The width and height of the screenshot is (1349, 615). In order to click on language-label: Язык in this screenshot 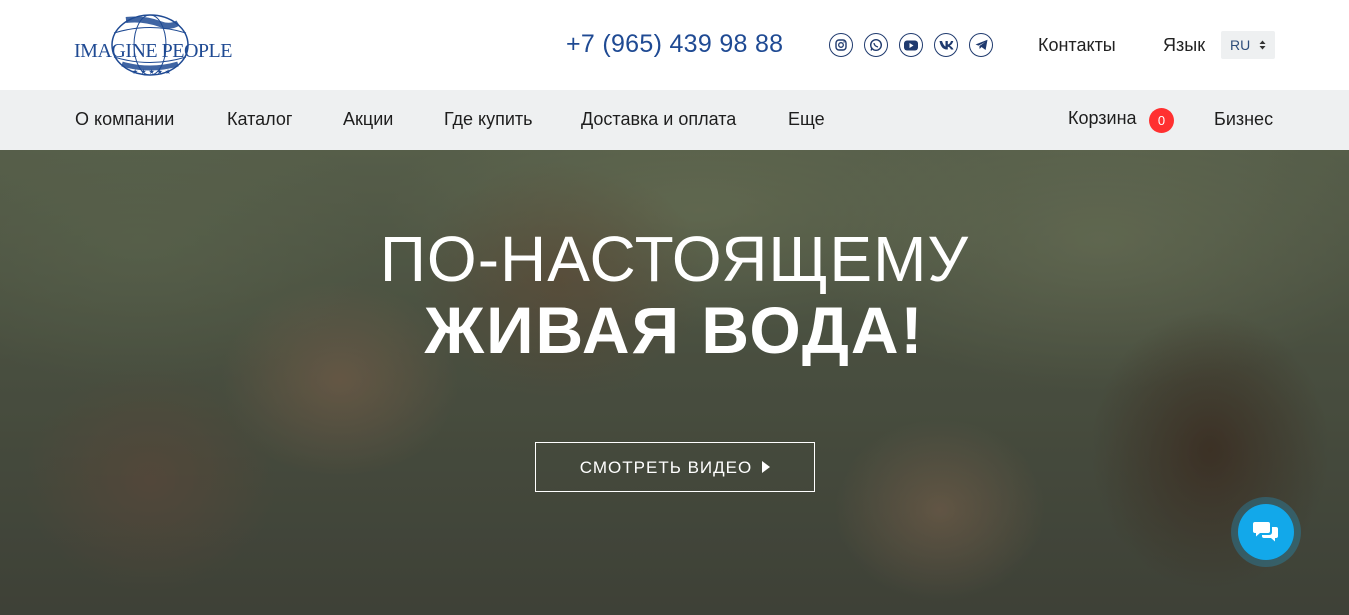, I will do `click(1184, 45)`.